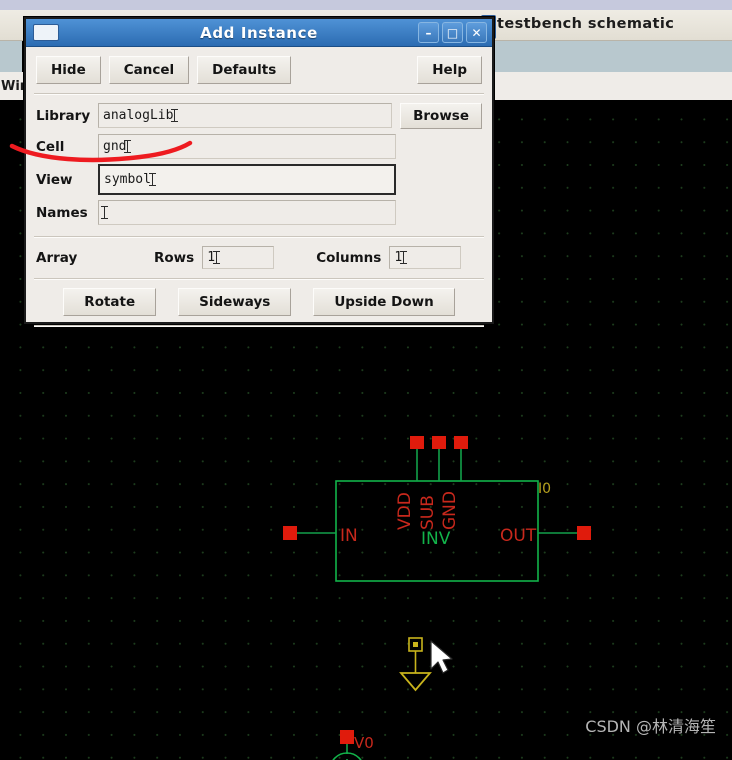 The height and width of the screenshot is (760, 732). Describe the element at coordinates (417, 442) in the screenshot. I see `pin-square-vdd` at that location.